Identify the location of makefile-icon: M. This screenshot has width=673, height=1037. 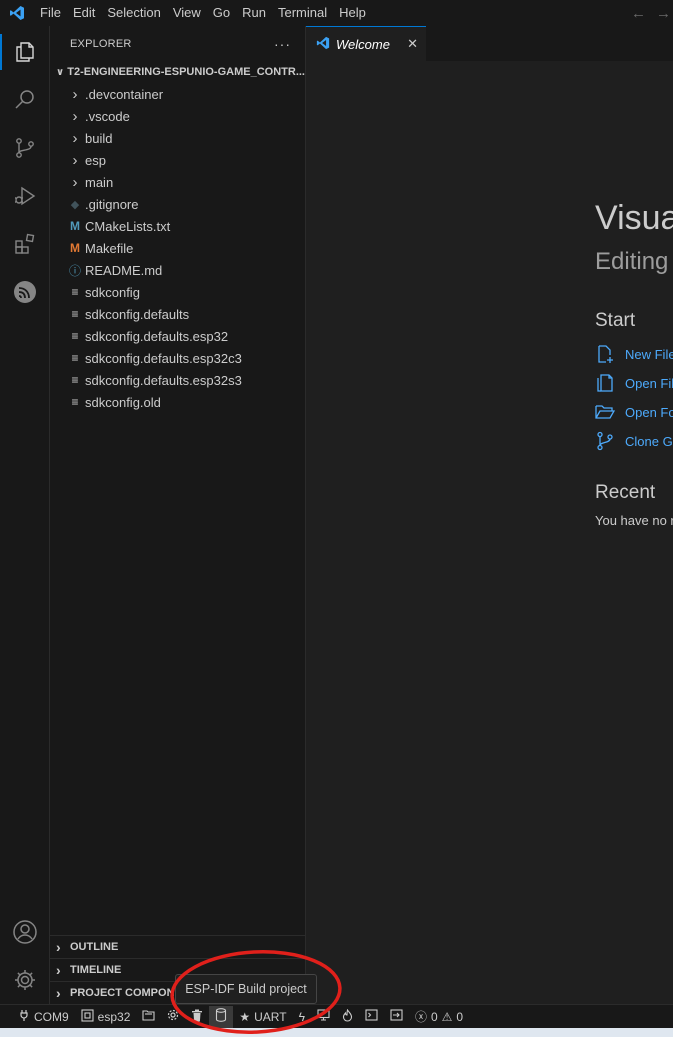
(75, 248).